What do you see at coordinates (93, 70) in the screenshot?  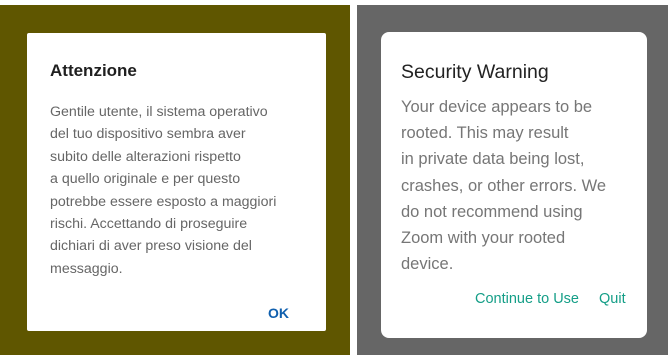 I see `dialog-title: Attenzione` at bounding box center [93, 70].